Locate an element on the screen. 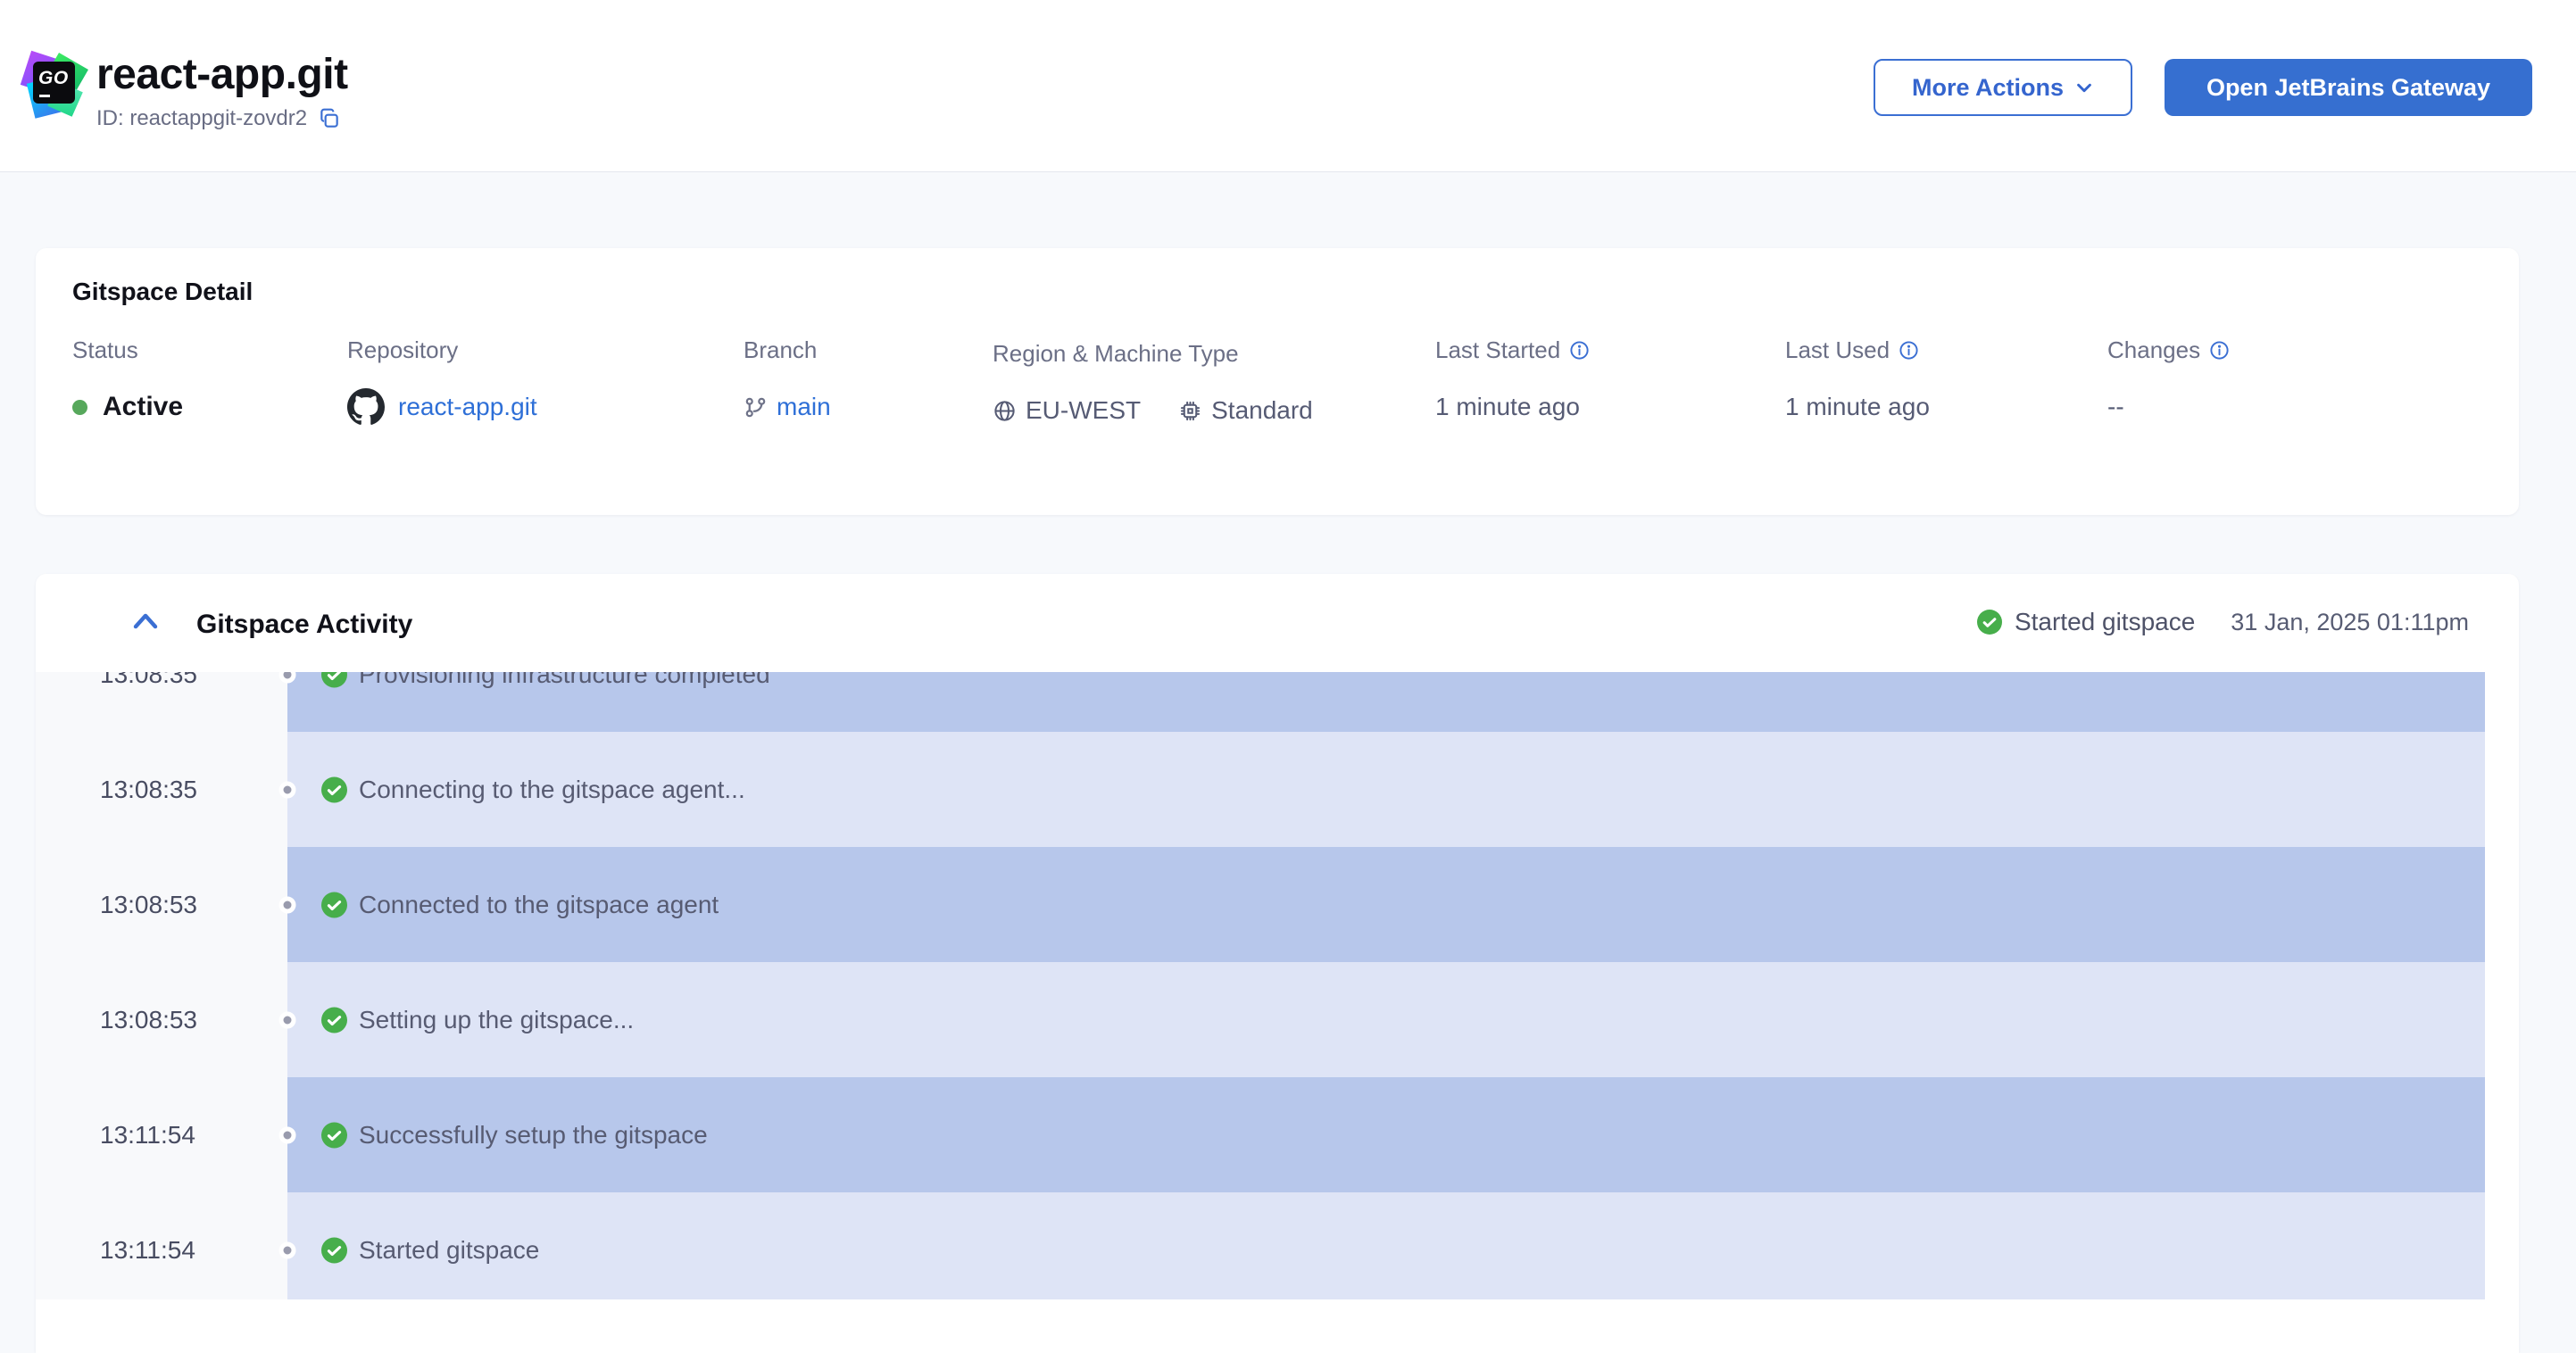 The image size is (2576, 1353). status-value: Active is located at coordinates (143, 406).